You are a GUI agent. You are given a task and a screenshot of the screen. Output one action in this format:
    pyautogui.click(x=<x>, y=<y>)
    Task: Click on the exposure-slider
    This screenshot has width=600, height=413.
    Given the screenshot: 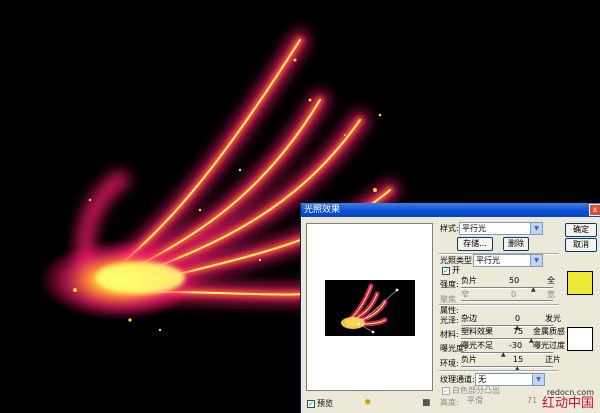 What is the action you would take?
    pyautogui.click(x=507, y=353)
    